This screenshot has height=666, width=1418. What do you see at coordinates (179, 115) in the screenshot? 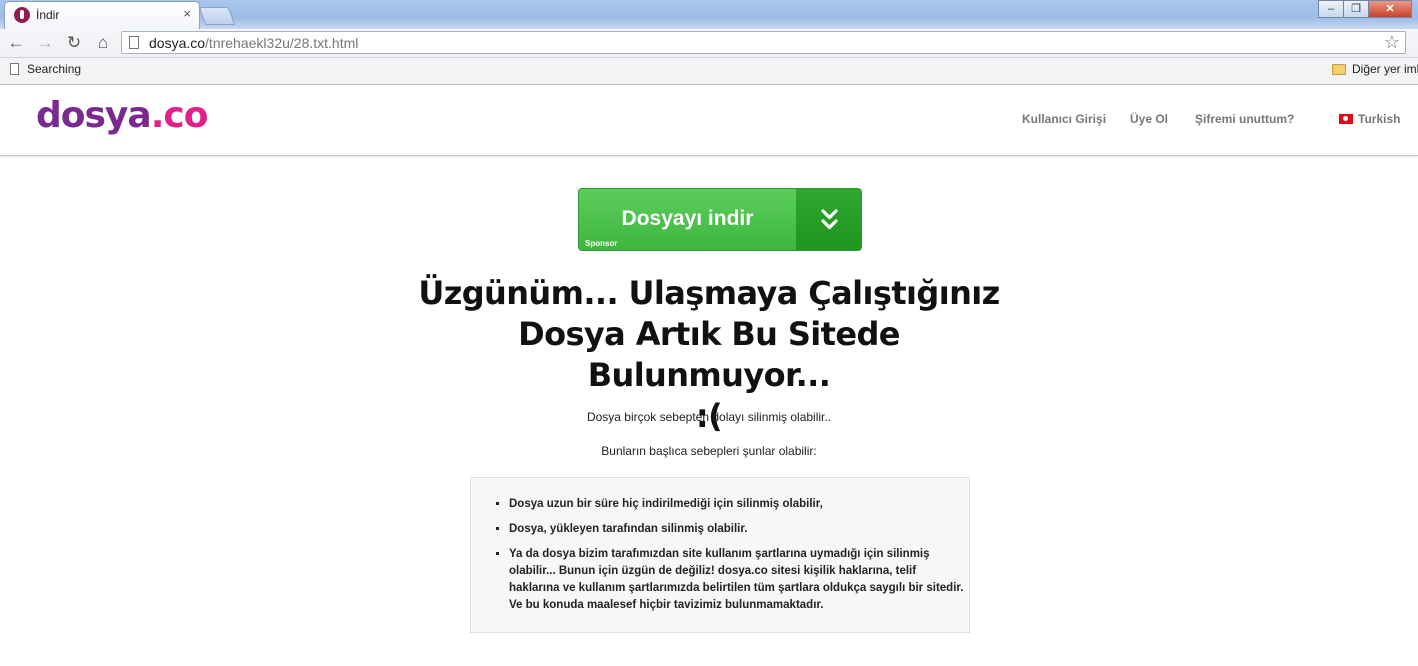
I see `logo-suffix: .co` at bounding box center [179, 115].